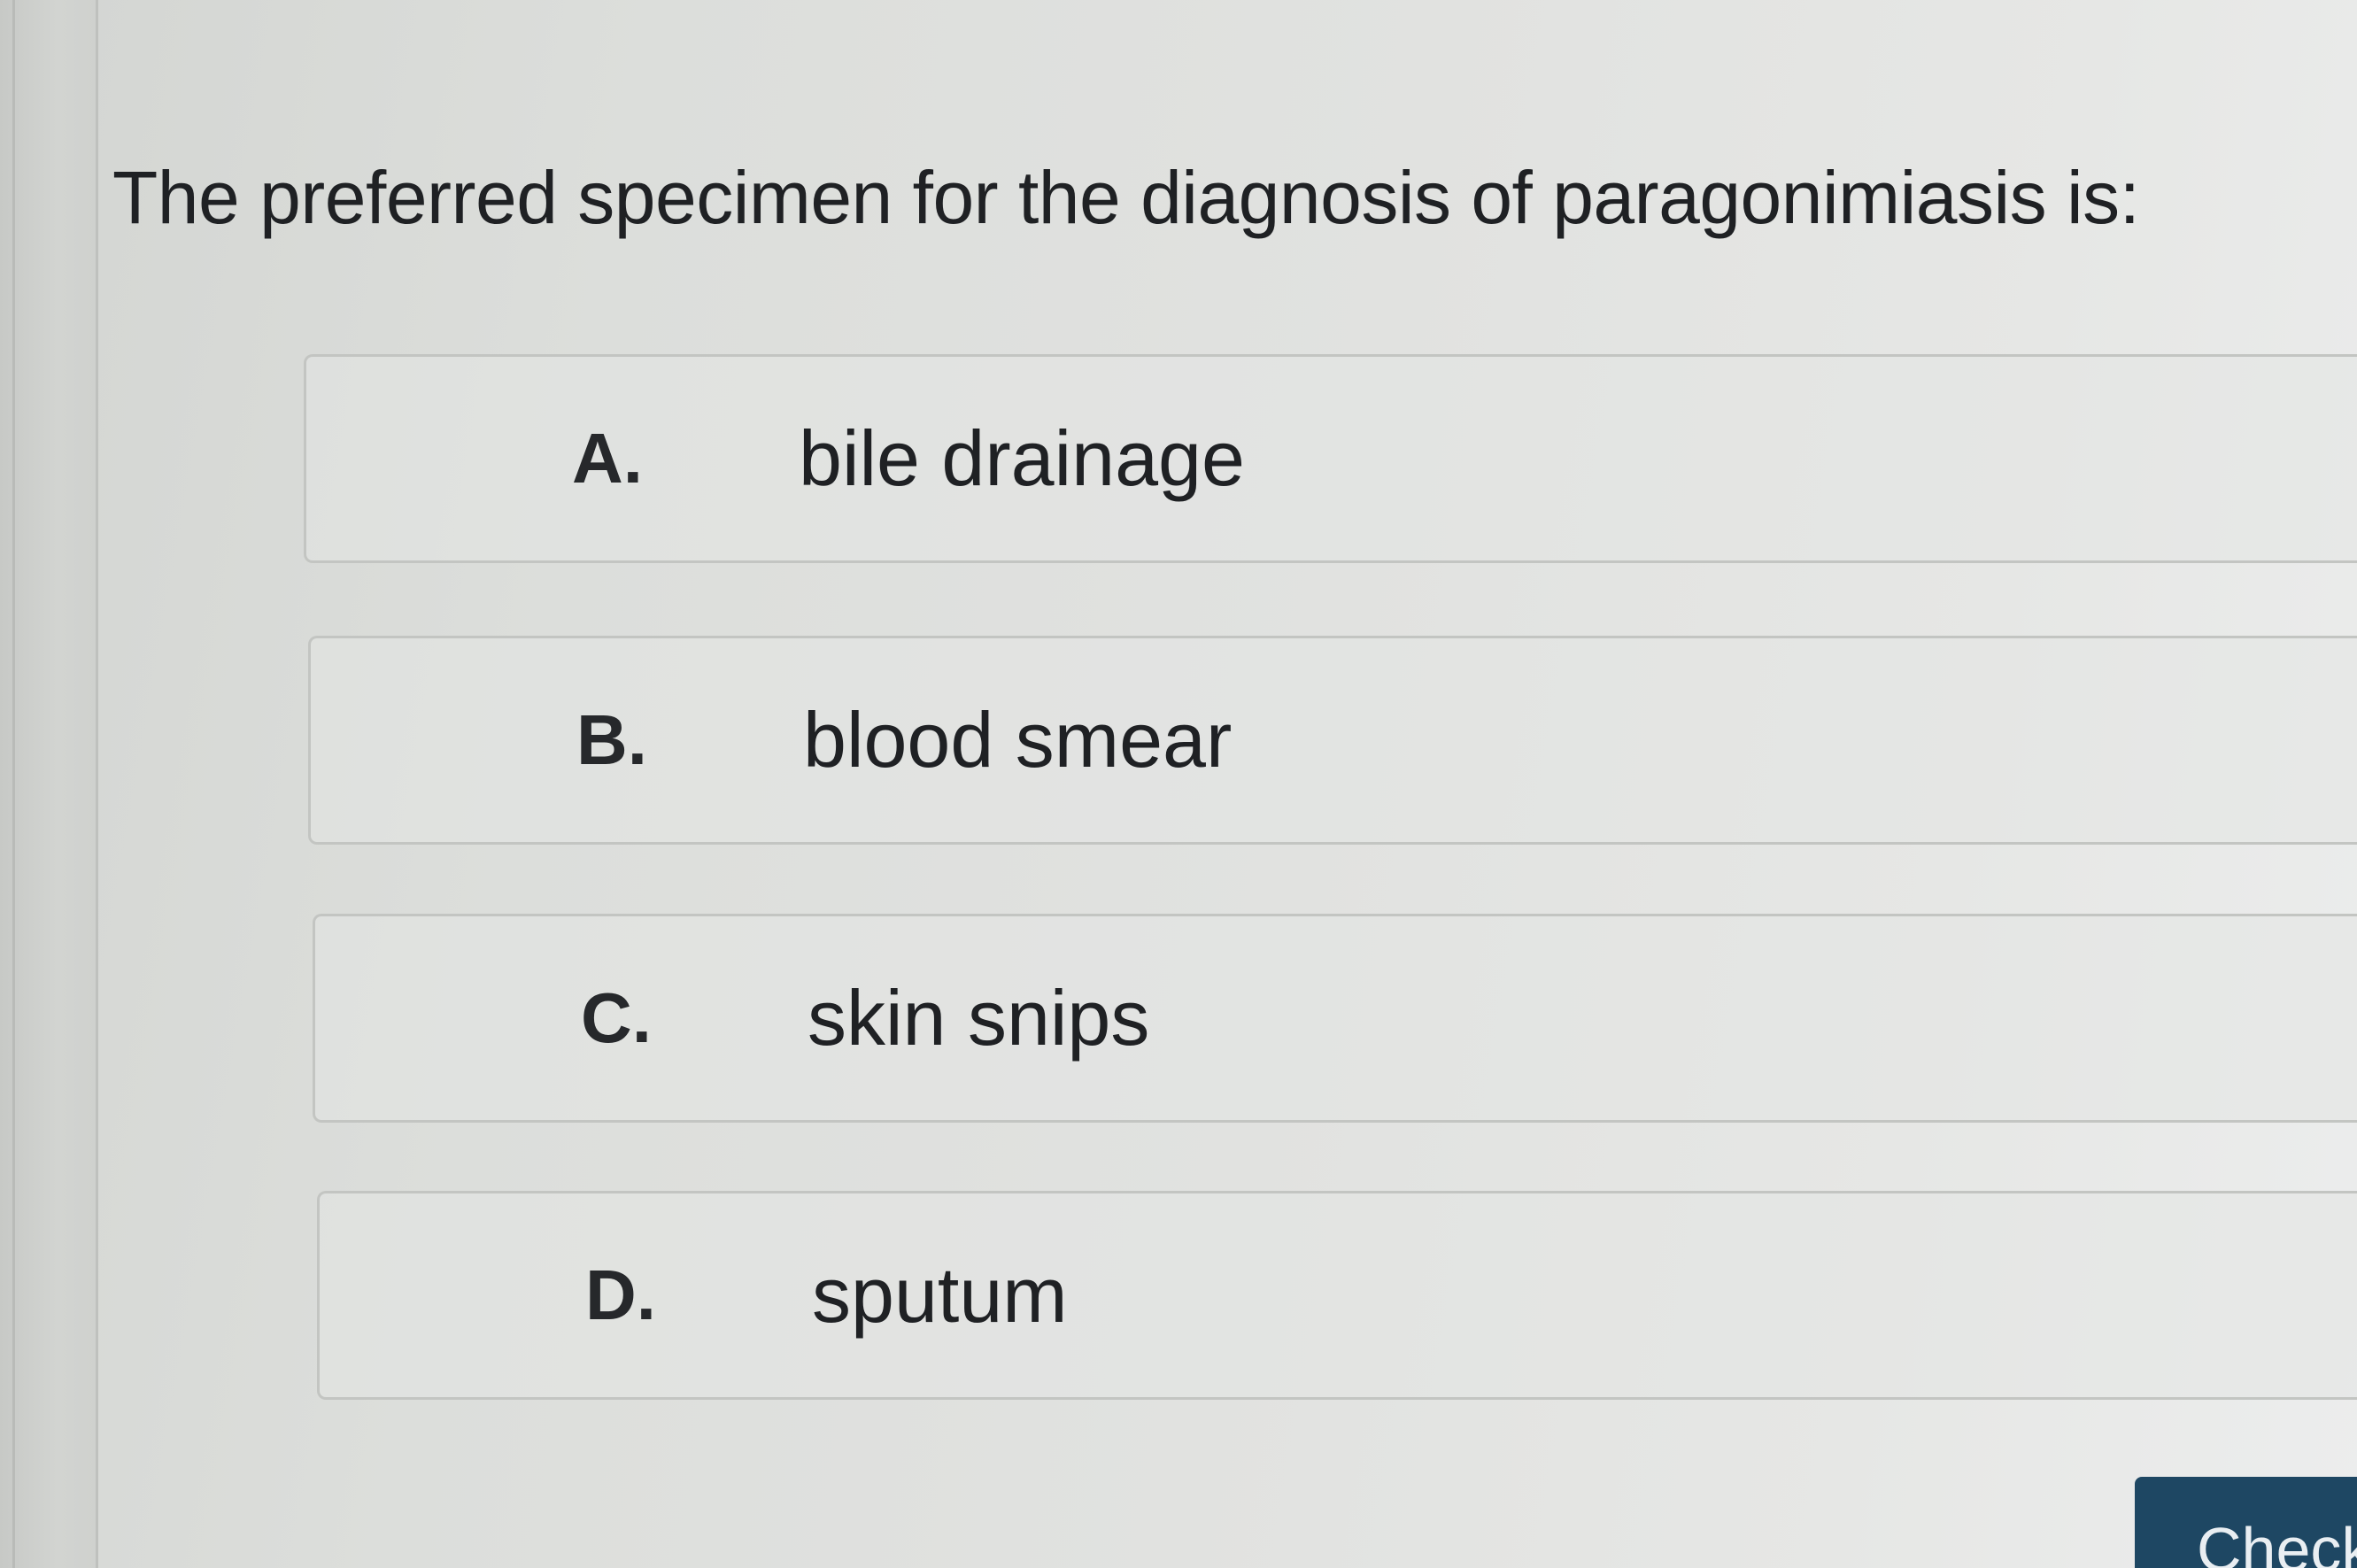  I want to click on option-text: sputum, so click(940, 1295).